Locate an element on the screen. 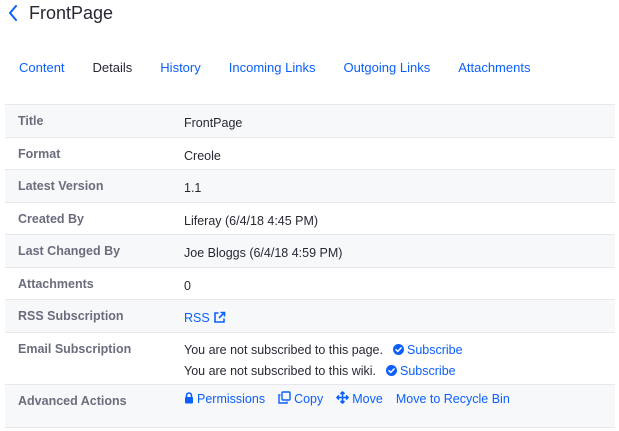 The height and width of the screenshot is (431, 619). subscribe-page-link: Subscribe is located at coordinates (427, 350).